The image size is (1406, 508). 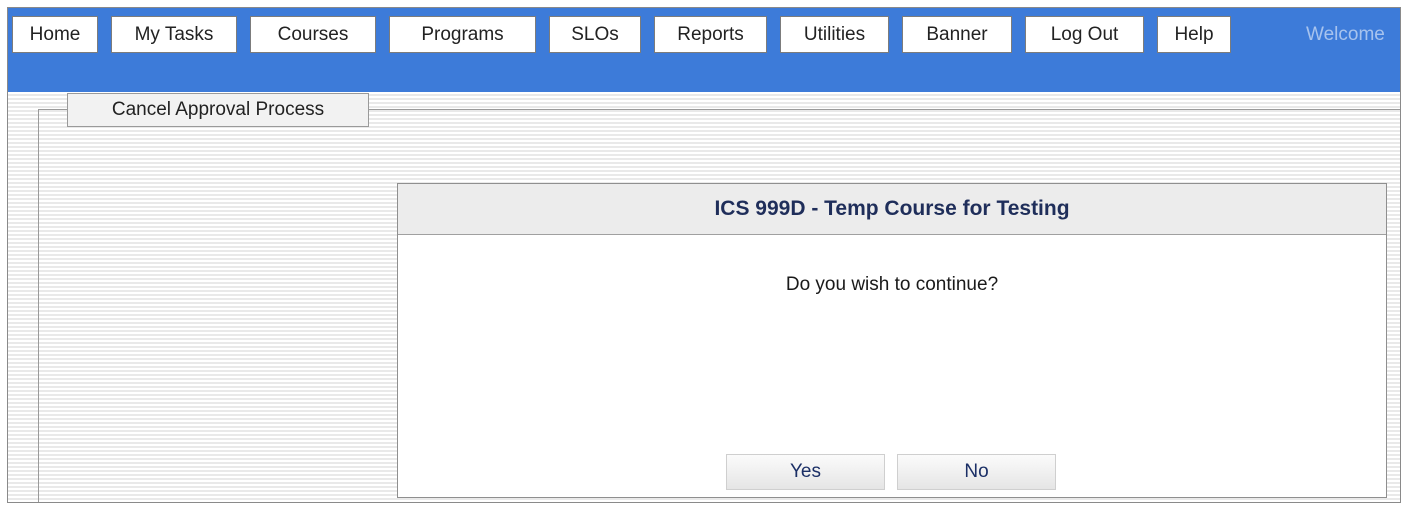 What do you see at coordinates (462, 34) in the screenshot?
I see `nav-programs-button: Programs` at bounding box center [462, 34].